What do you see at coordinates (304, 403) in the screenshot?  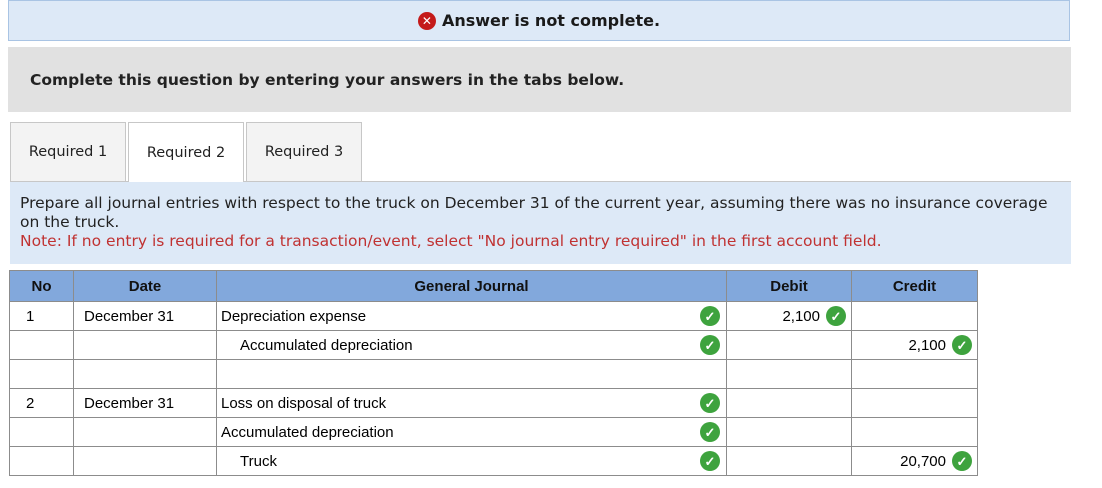 I see `account-value: Loss on disposal of truck` at bounding box center [304, 403].